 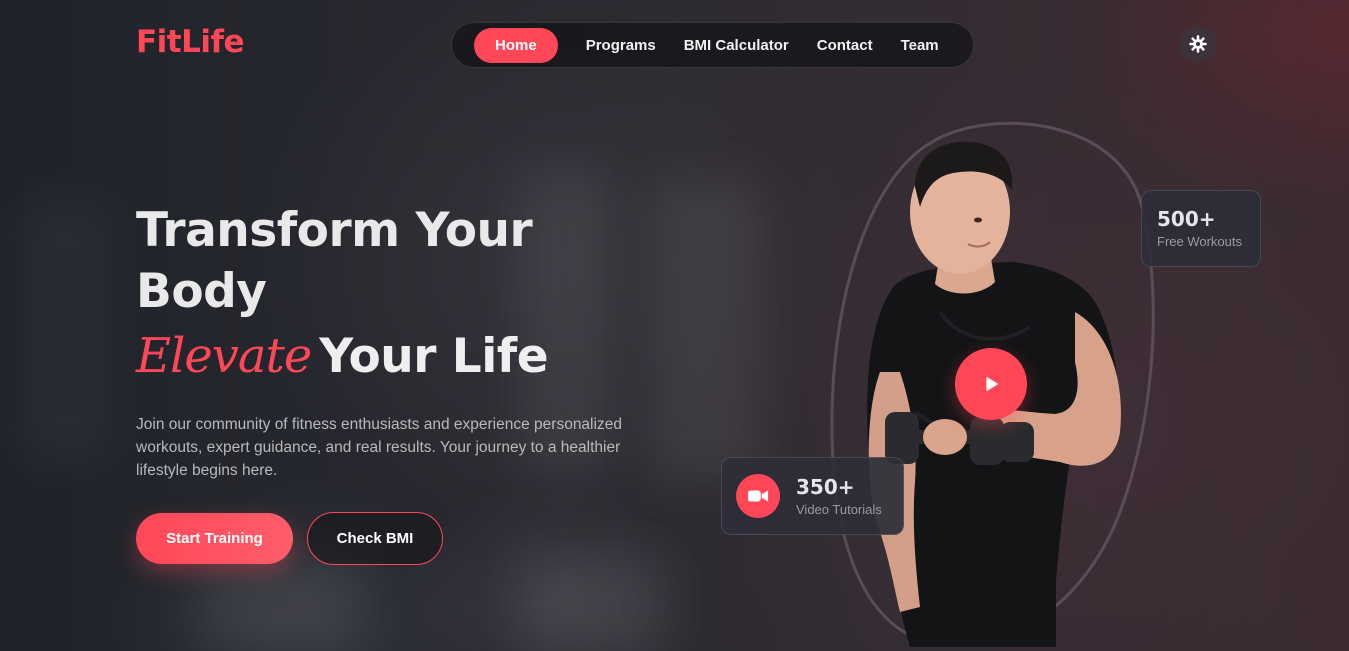 I want to click on nav-bmi-calculator: BMI Calculator, so click(x=736, y=45).